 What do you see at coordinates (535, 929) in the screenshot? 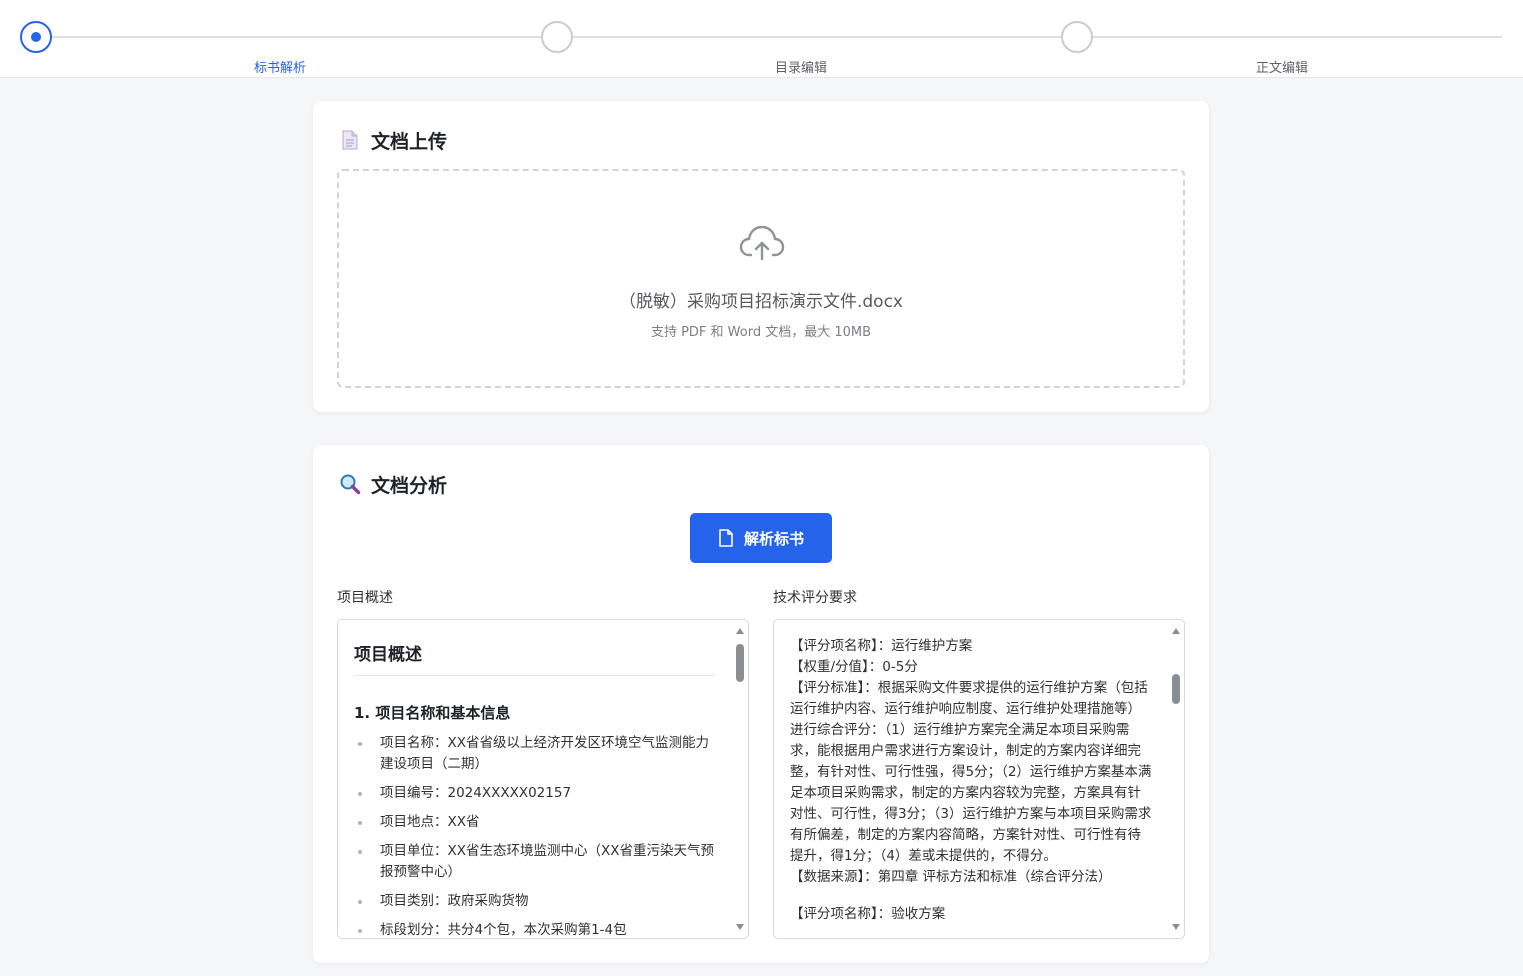
I see `list-item: 标段划分：共分4个包，本次采购第1-4包` at bounding box center [535, 929].